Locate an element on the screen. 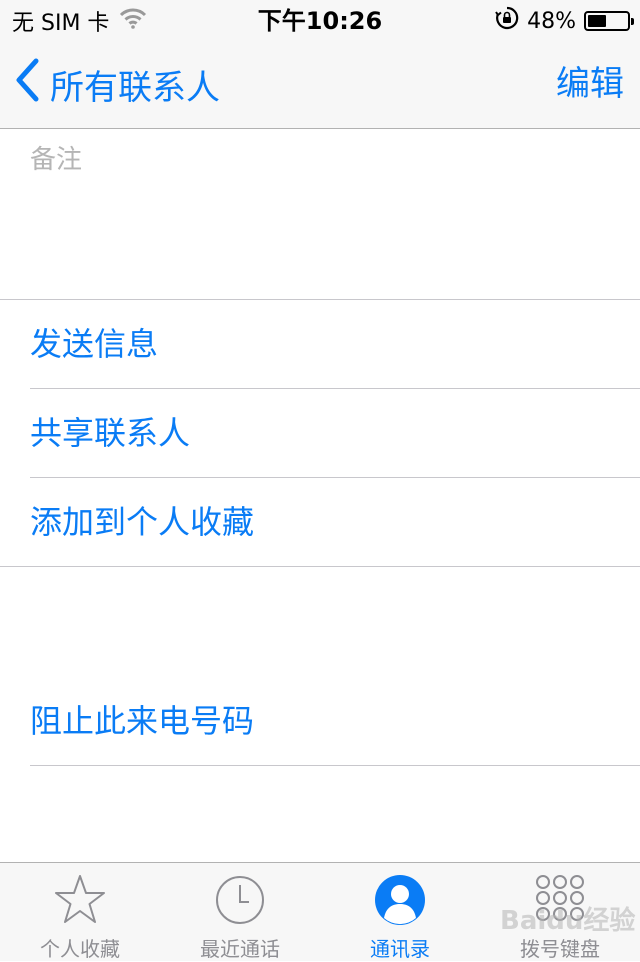 This screenshot has height=962, width=640. orientation-lock-icon is located at coordinates (507, 21).